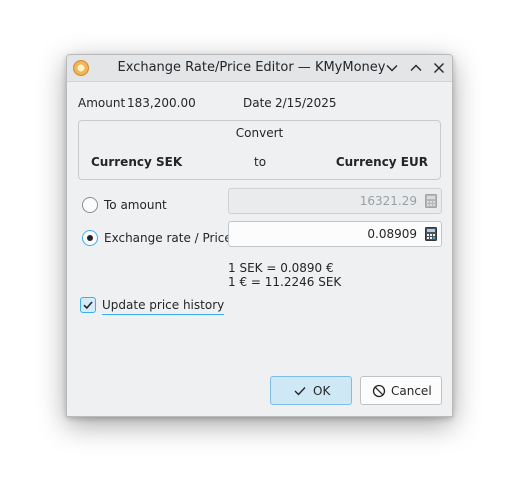 The width and height of the screenshot is (519, 495). Describe the element at coordinates (285, 282) in the screenshot. I see `rate-info-line-2: 1 € = 11.2246 SEK` at that location.